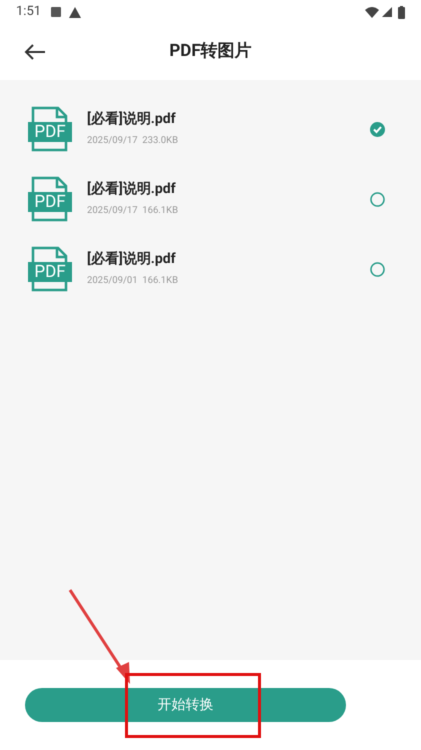  I want to click on page-title: PDF转图片, so click(210, 52).